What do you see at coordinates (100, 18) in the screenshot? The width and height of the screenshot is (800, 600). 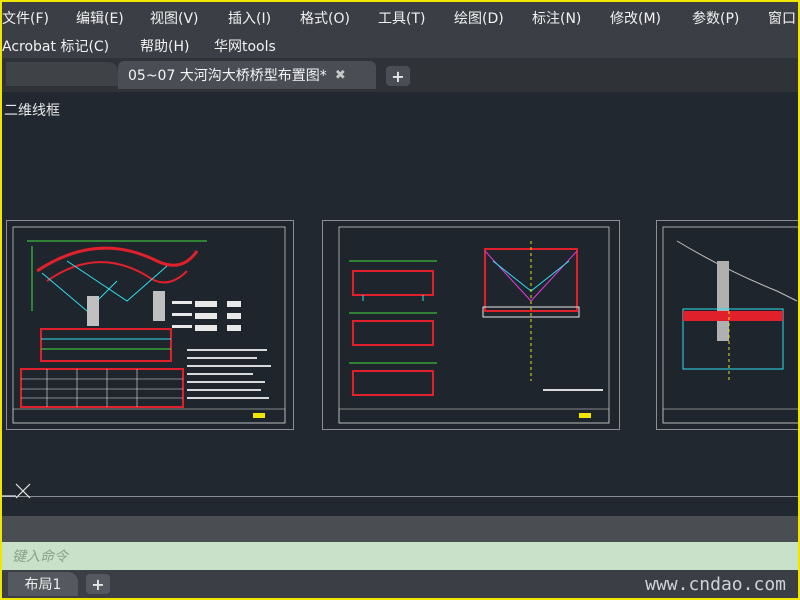 I see `menu-edit: 编辑(E)` at bounding box center [100, 18].